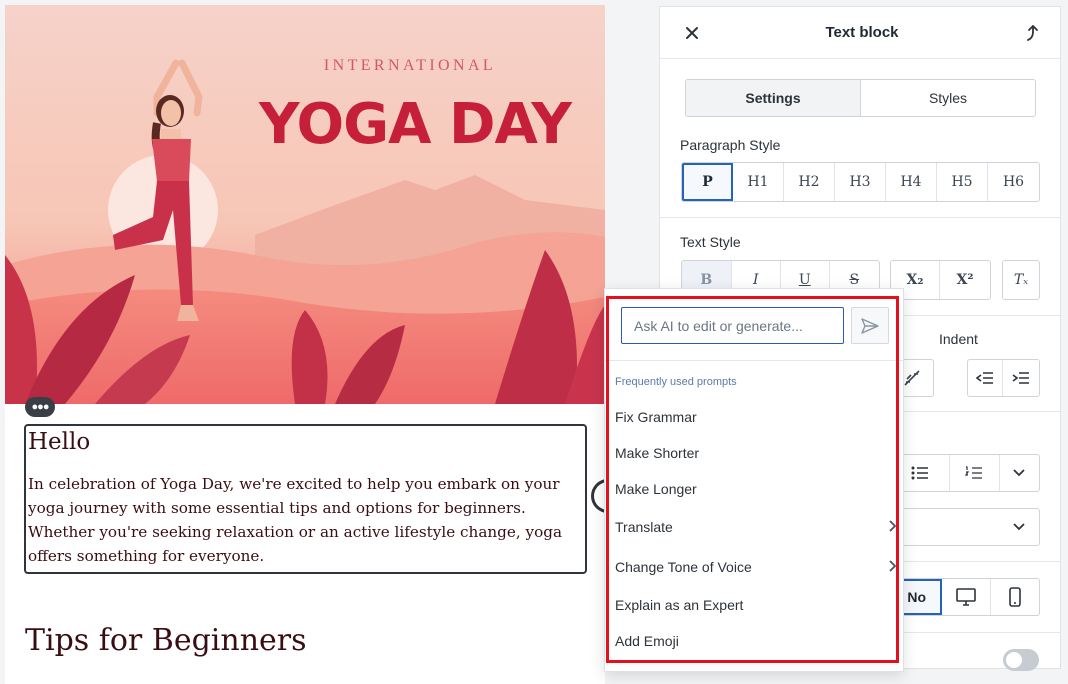 This screenshot has width=1068, height=684. I want to click on prompt-label: Make Longer, so click(656, 489).